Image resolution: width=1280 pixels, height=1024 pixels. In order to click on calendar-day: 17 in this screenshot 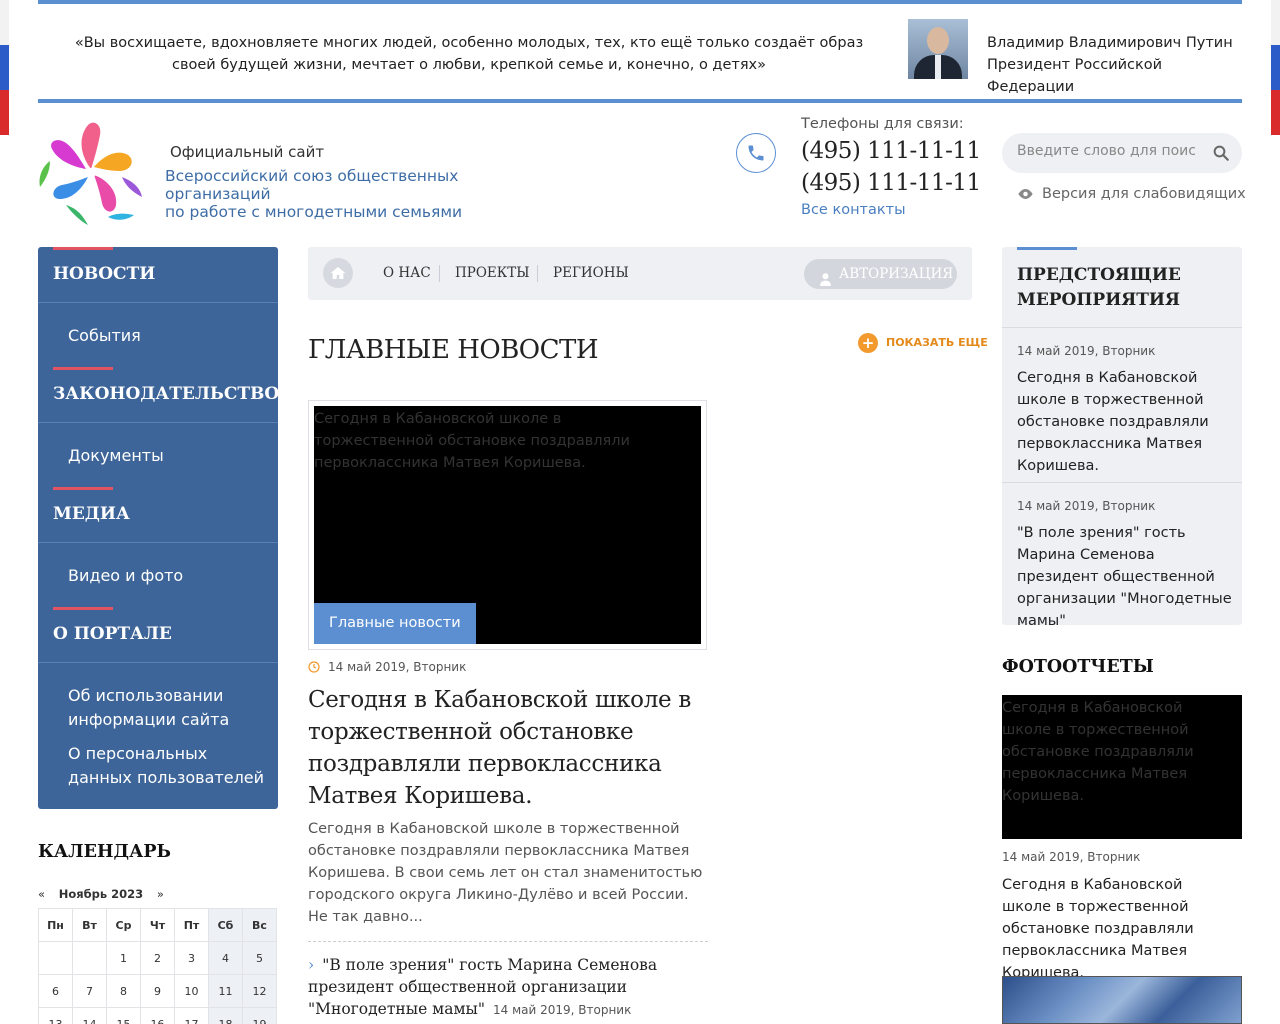, I will do `click(191, 1015)`.